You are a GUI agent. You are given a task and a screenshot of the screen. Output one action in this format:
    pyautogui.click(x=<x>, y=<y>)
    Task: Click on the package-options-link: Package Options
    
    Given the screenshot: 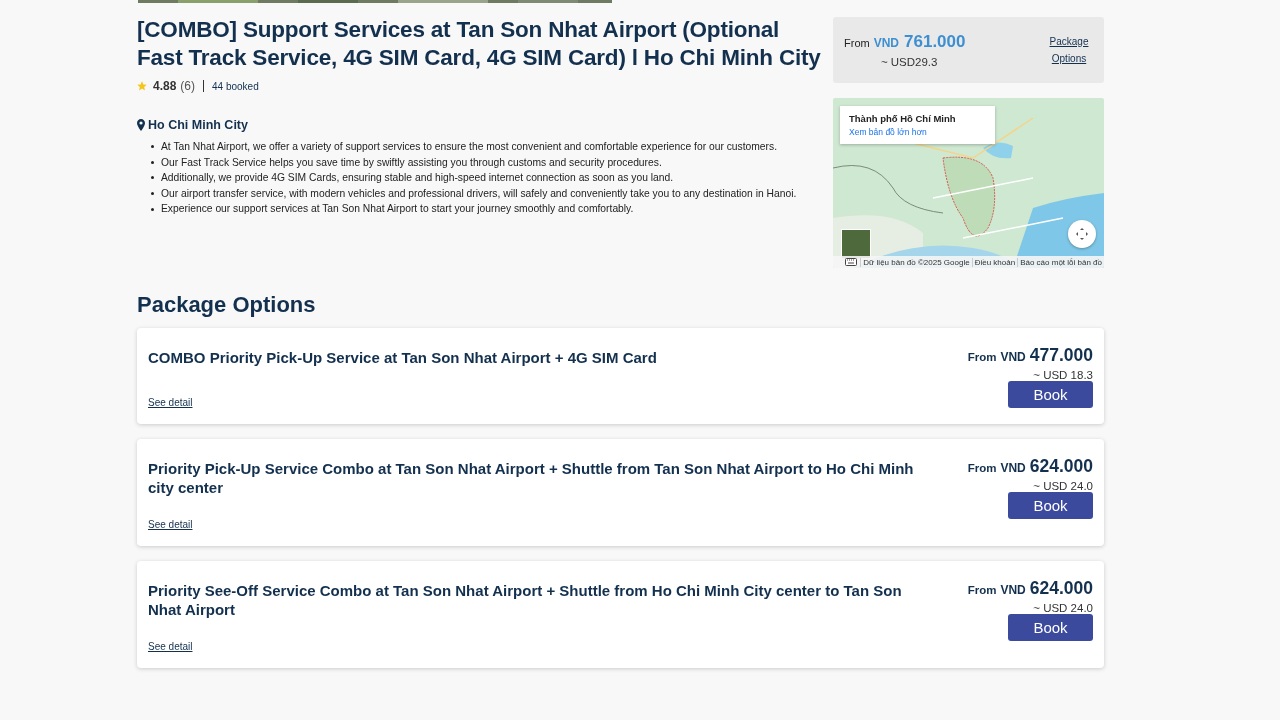 What is the action you would take?
    pyautogui.click(x=1069, y=50)
    